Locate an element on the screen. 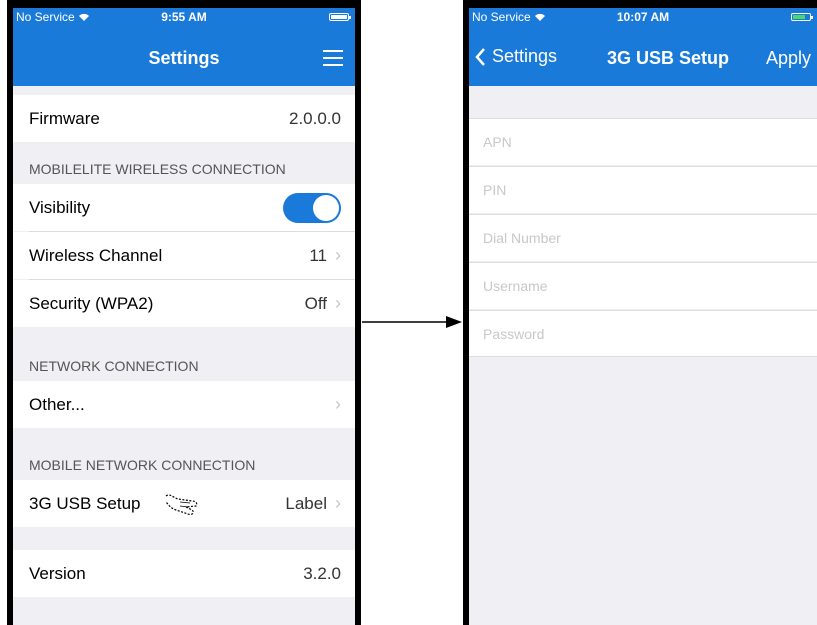 The width and height of the screenshot is (817, 625). status-time: 9:55 AM is located at coordinates (184, 17).